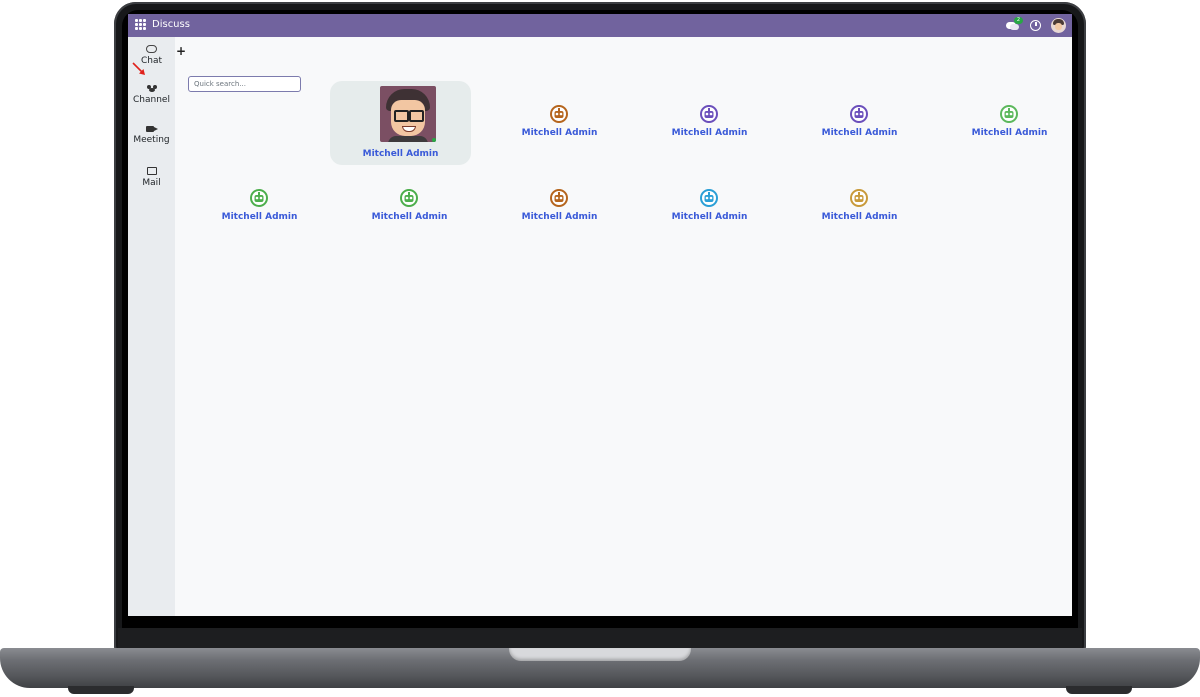 The width and height of the screenshot is (1200, 697). I want to click on online-status-dot, so click(434, 140).